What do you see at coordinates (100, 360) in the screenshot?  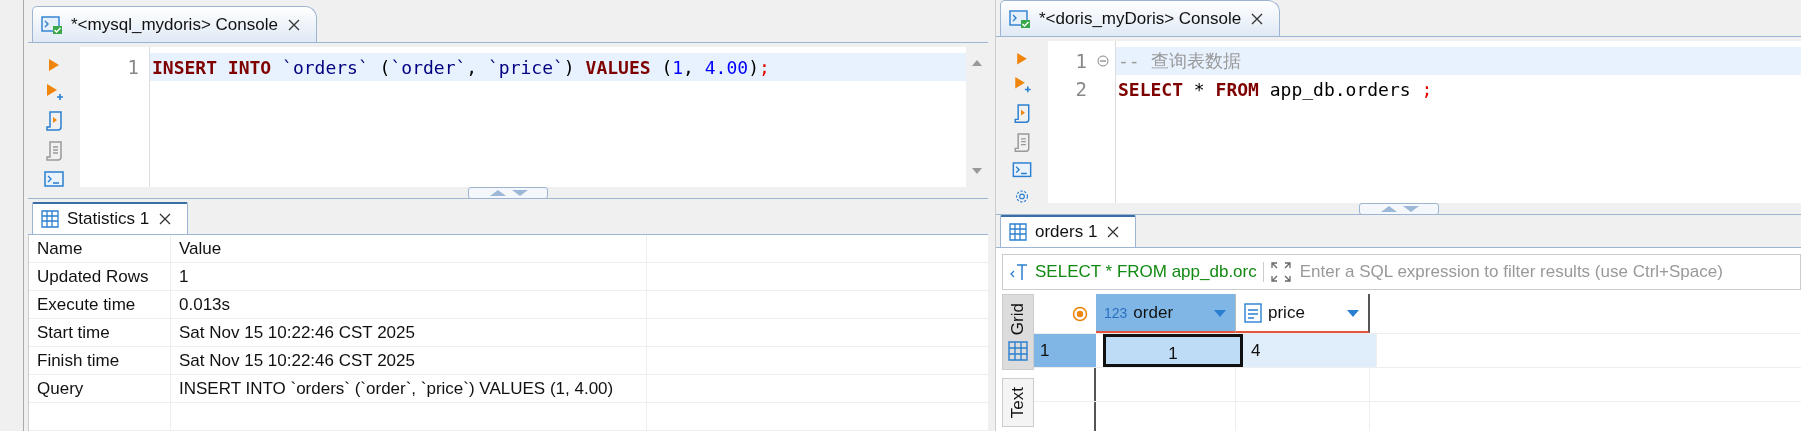 I see `table-cell: Finish time` at bounding box center [100, 360].